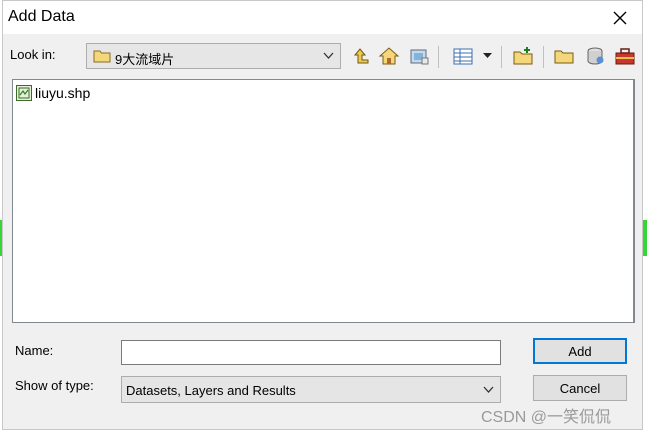 The height and width of the screenshot is (432, 647). I want to click on catalog-connect-button, so click(419, 56).